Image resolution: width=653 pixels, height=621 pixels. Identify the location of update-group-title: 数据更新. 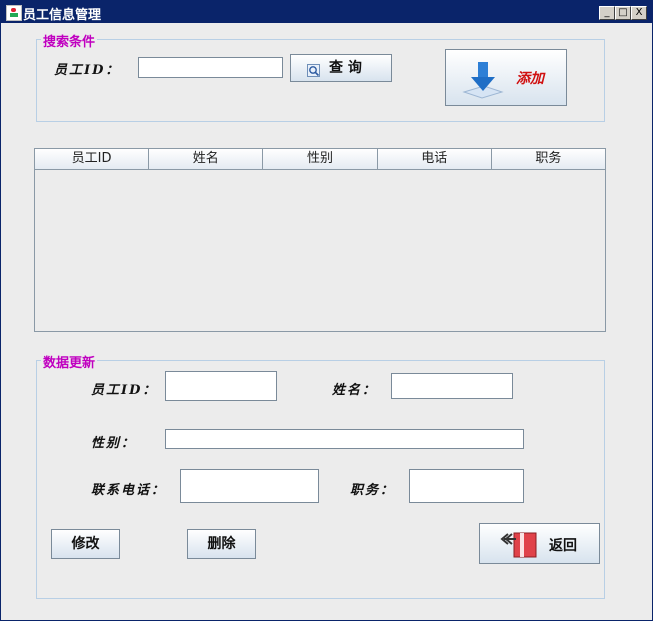
(69, 361).